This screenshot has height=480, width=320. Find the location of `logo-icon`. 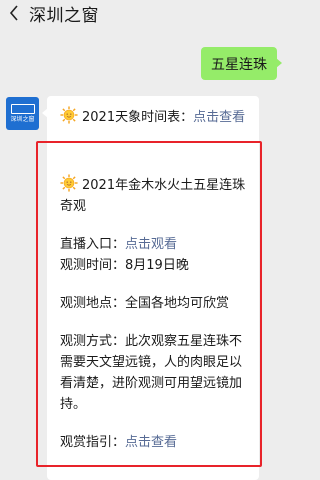

logo-icon is located at coordinates (22, 109).